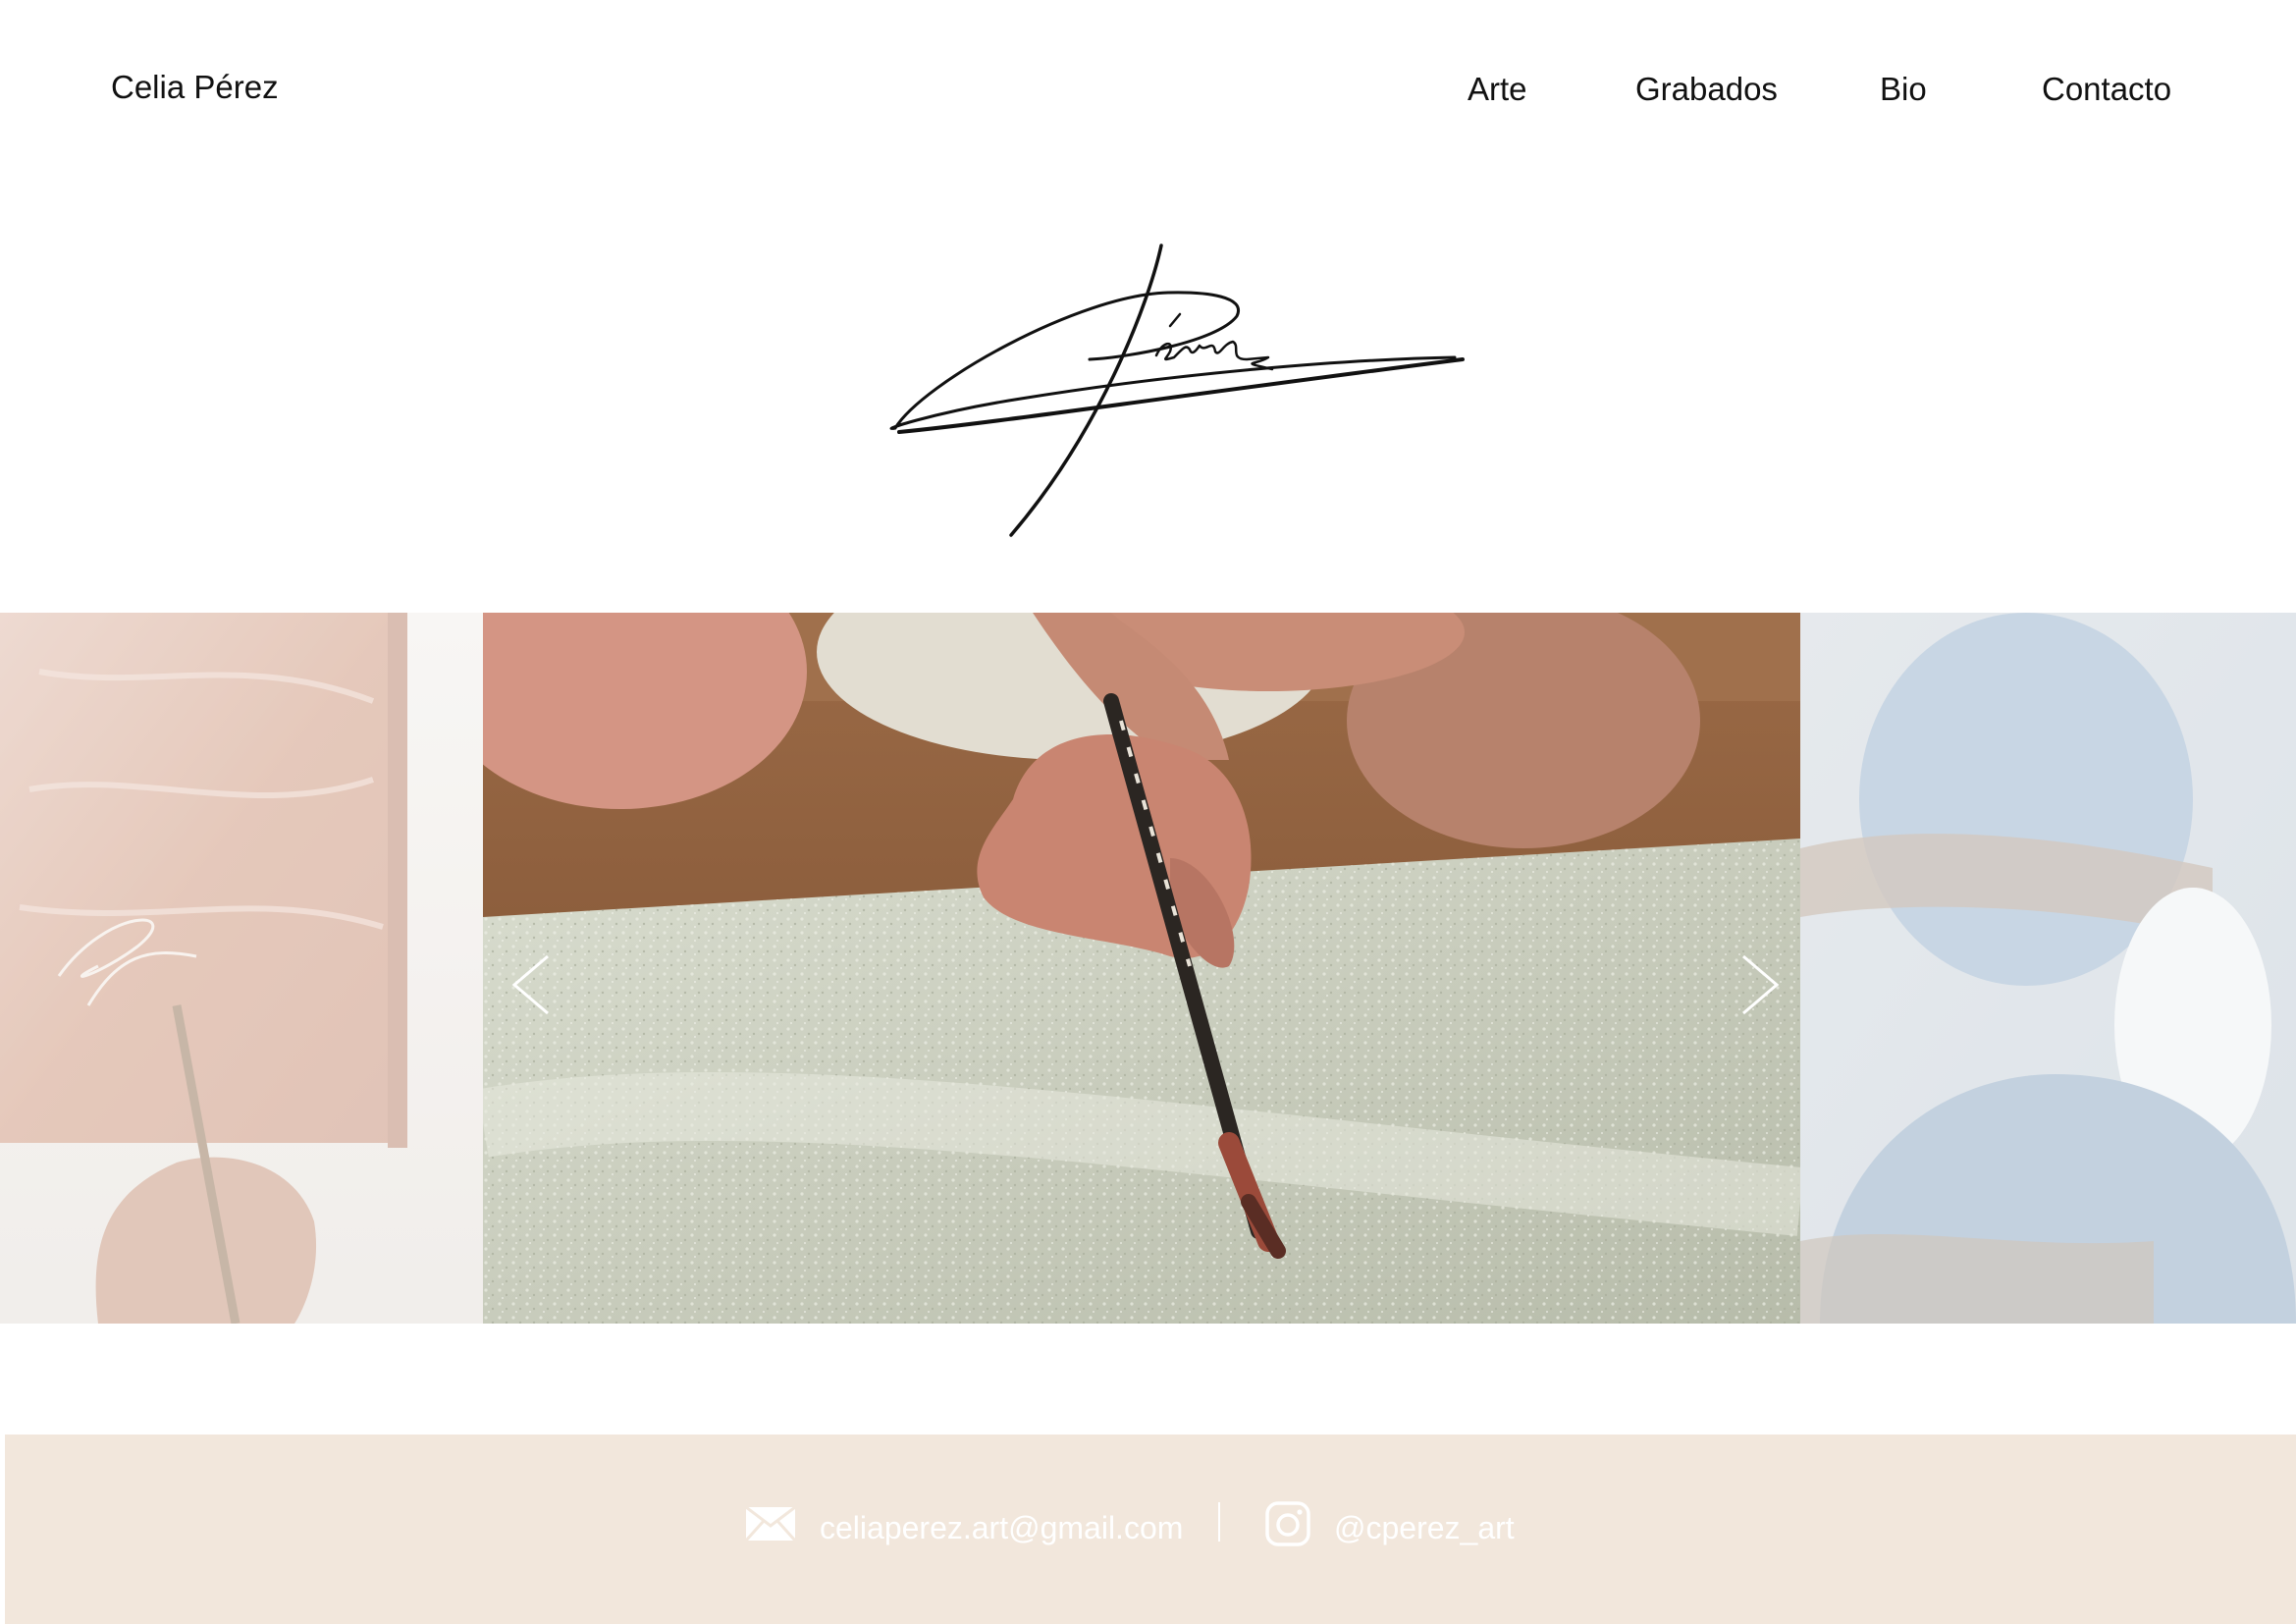 Image resolution: width=2296 pixels, height=1624 pixels. I want to click on nav-link-bio: Bio, so click(1903, 89).